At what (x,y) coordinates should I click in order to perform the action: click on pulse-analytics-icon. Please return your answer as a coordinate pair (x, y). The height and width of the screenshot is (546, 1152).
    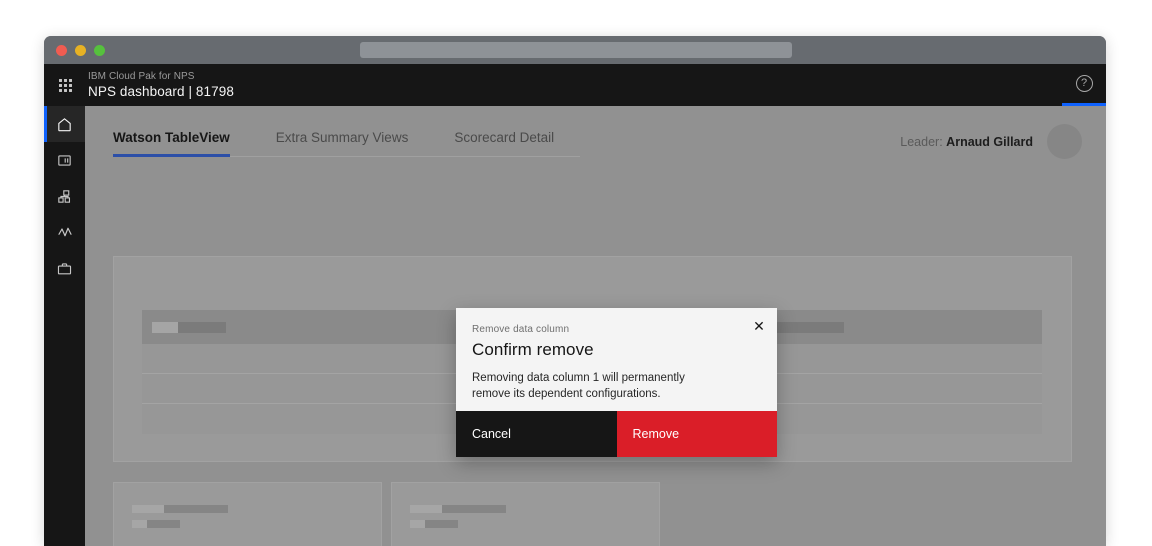
    Looking at the image, I should click on (64, 232).